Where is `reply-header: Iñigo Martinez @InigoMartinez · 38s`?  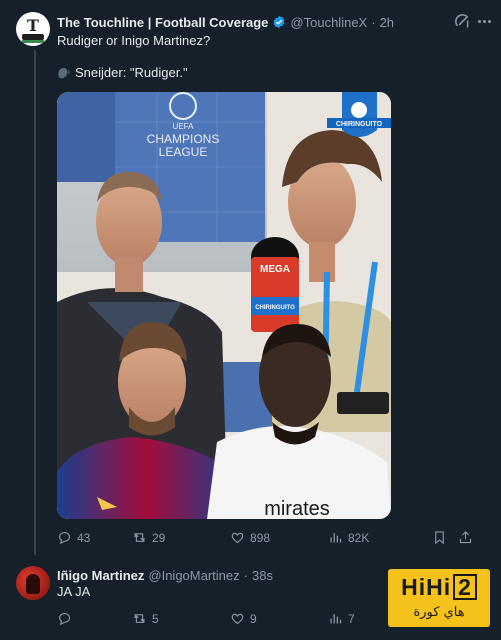
reply-header: Iñigo Martinez @InigoMartinez · 38s is located at coordinates (165, 575).